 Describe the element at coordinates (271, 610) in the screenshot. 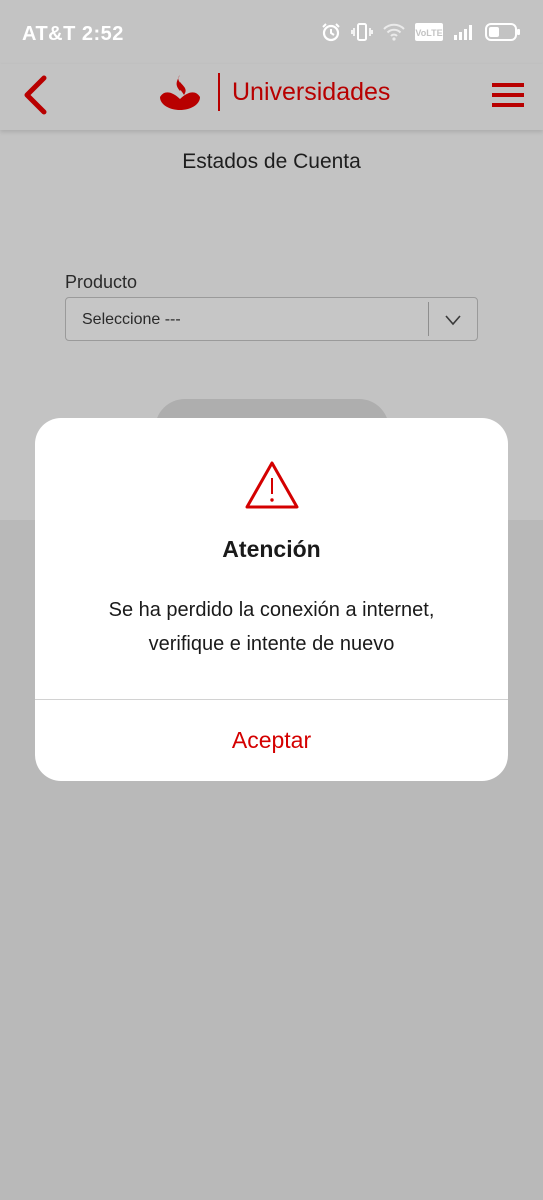

I see `dialog-message-line1: Se ha perdido la conexión a internet,` at that location.